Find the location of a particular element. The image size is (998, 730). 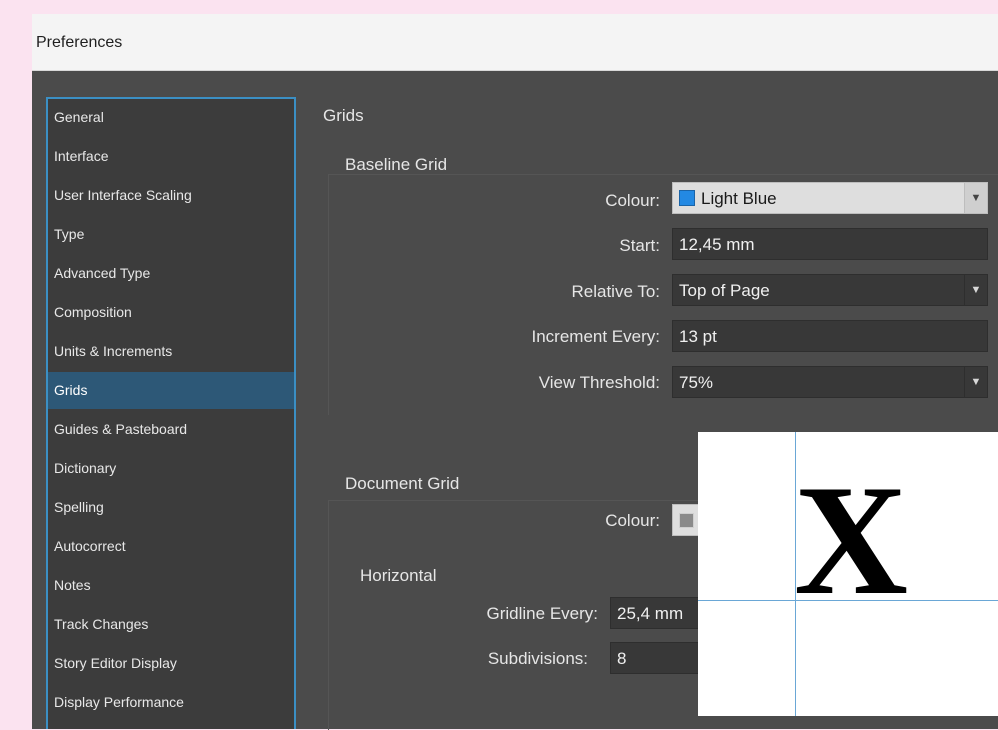

sidebar-item-autocorrect: Autocorrect is located at coordinates (171, 546).